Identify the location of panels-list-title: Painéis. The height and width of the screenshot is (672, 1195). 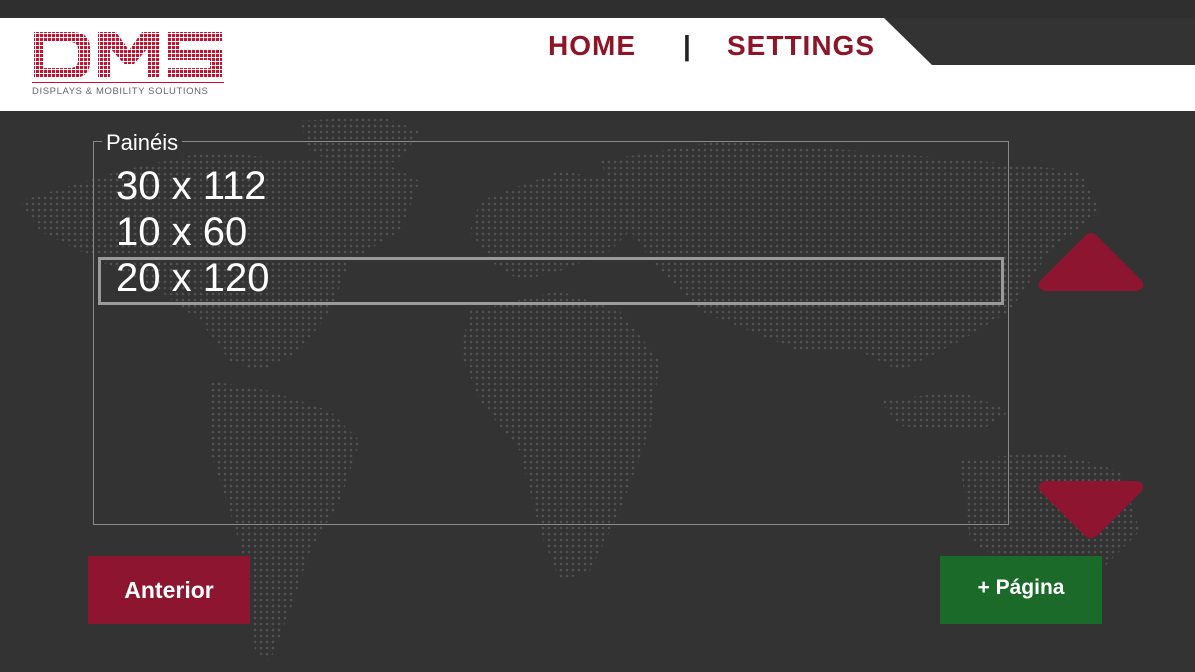
(142, 143).